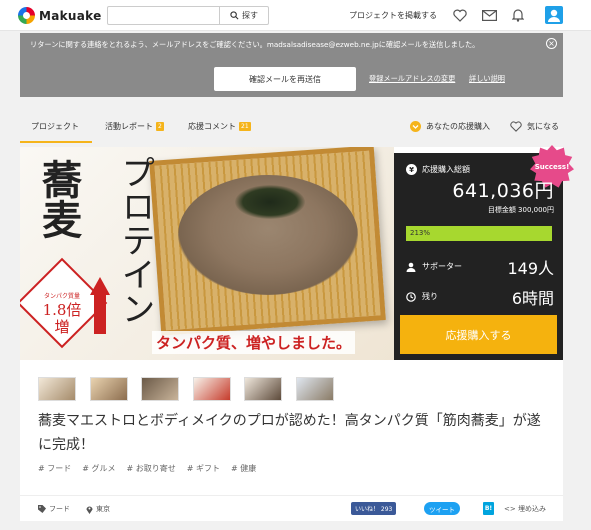 This screenshot has width=591, height=530. I want to click on embed-link: <> 埋め込み, so click(525, 509).